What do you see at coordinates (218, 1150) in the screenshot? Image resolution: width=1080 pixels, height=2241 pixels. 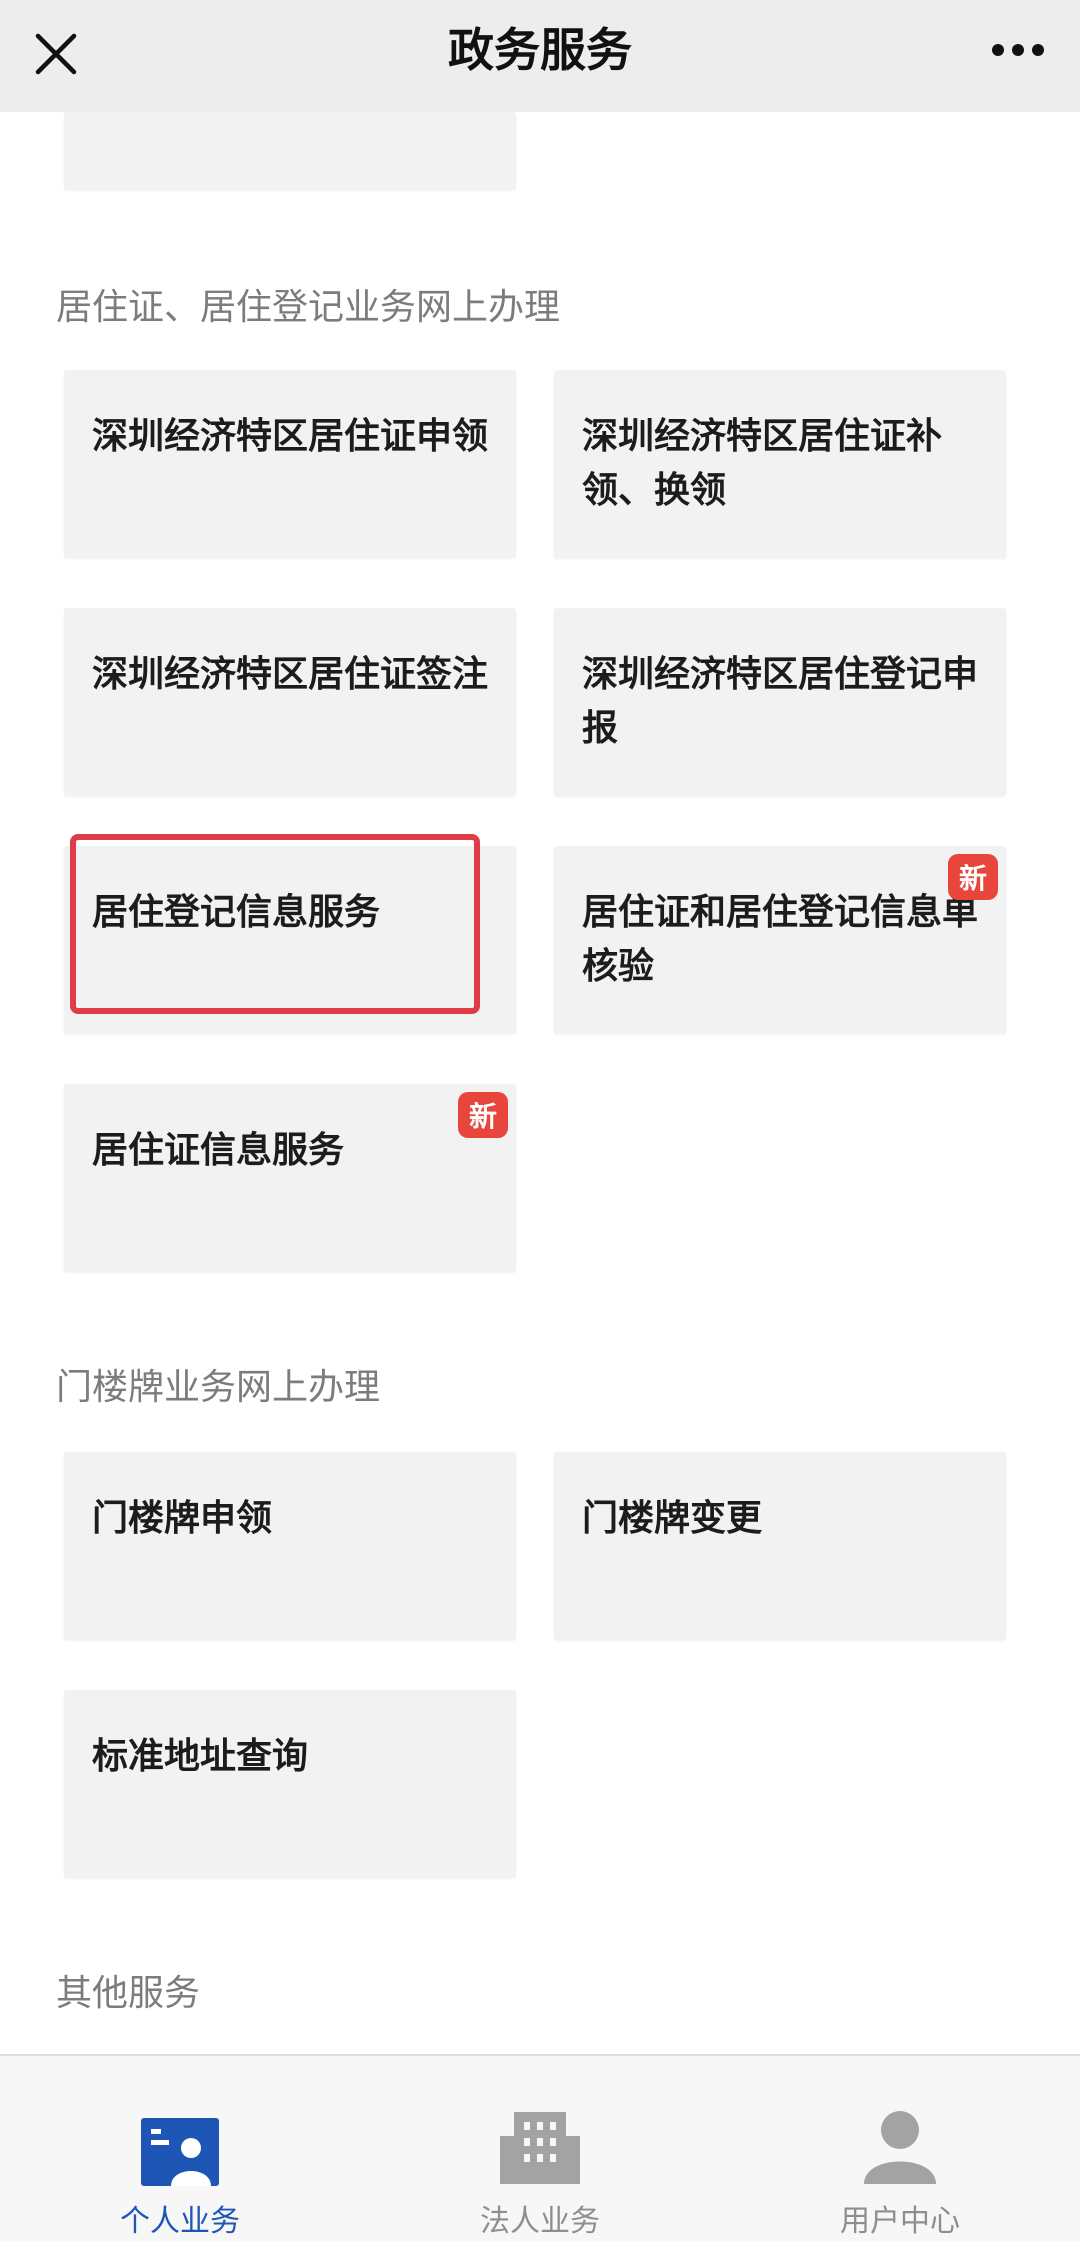 I see `tile-label: 居住证信息服务` at bounding box center [218, 1150].